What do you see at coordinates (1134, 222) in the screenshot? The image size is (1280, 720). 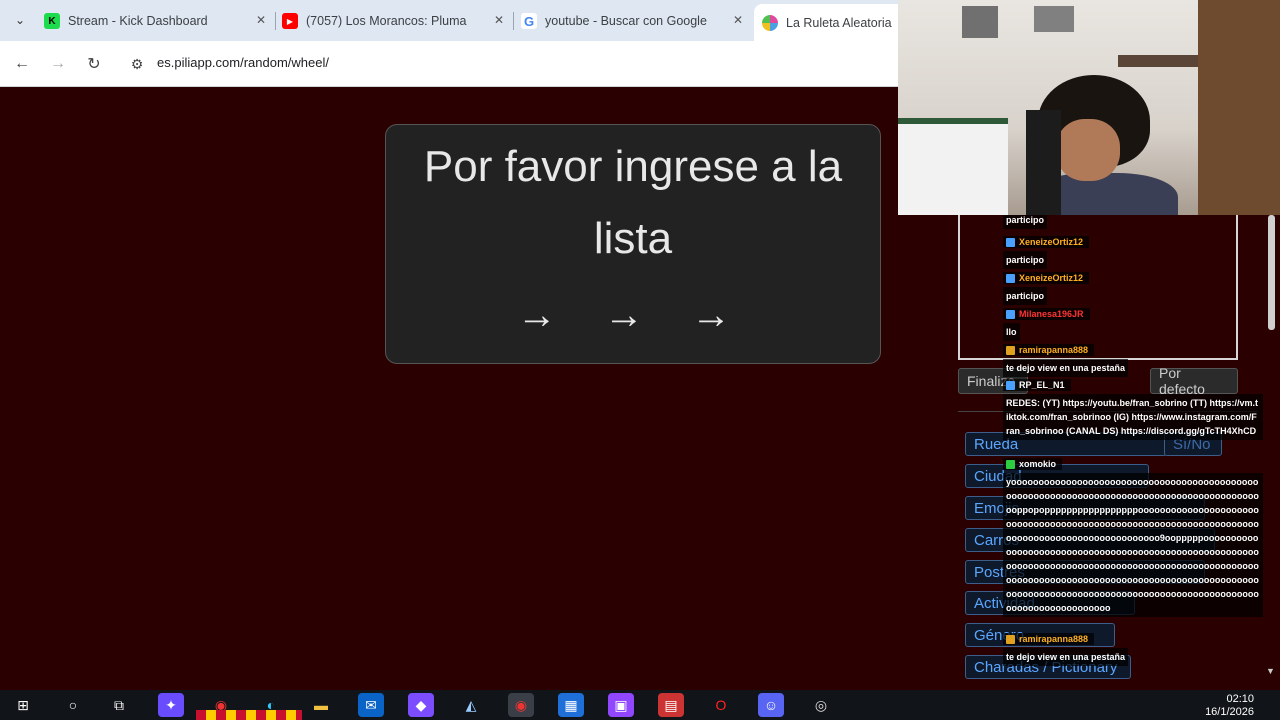 I see `chat-message: participo` at bounding box center [1134, 222].